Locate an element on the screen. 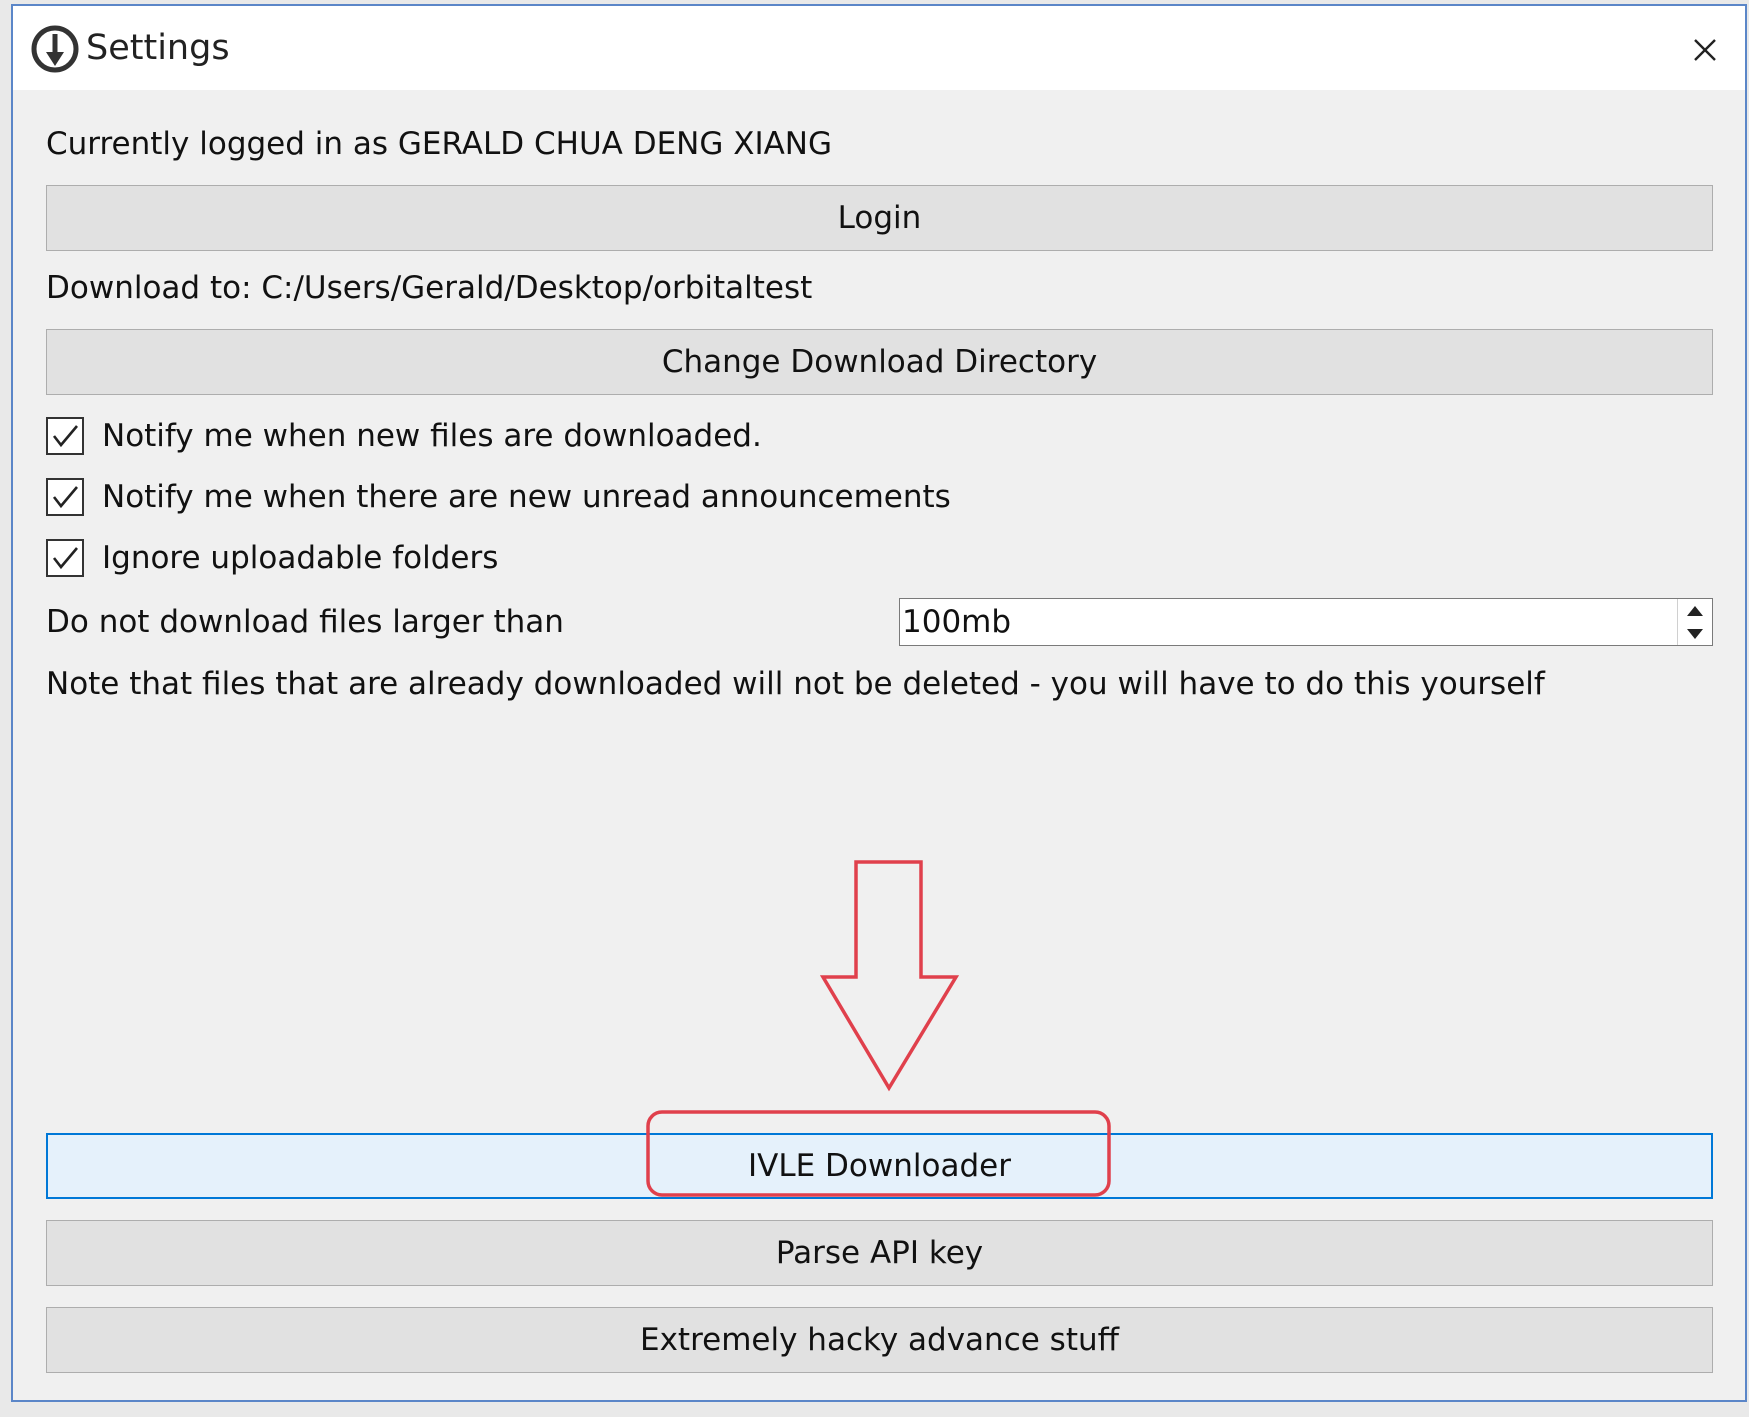  close-icon is located at coordinates (1705, 50).